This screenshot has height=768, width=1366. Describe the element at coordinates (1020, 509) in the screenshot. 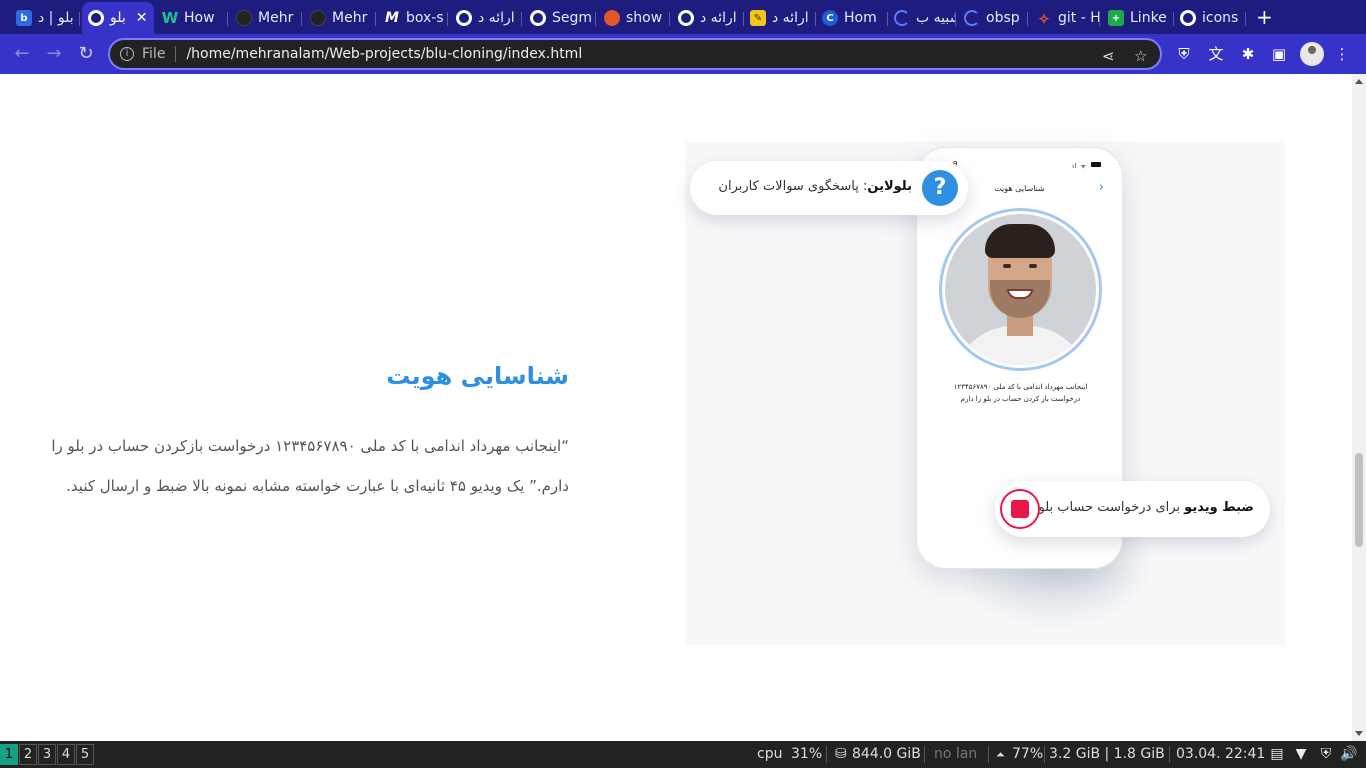

I see `record-button-icon` at that location.